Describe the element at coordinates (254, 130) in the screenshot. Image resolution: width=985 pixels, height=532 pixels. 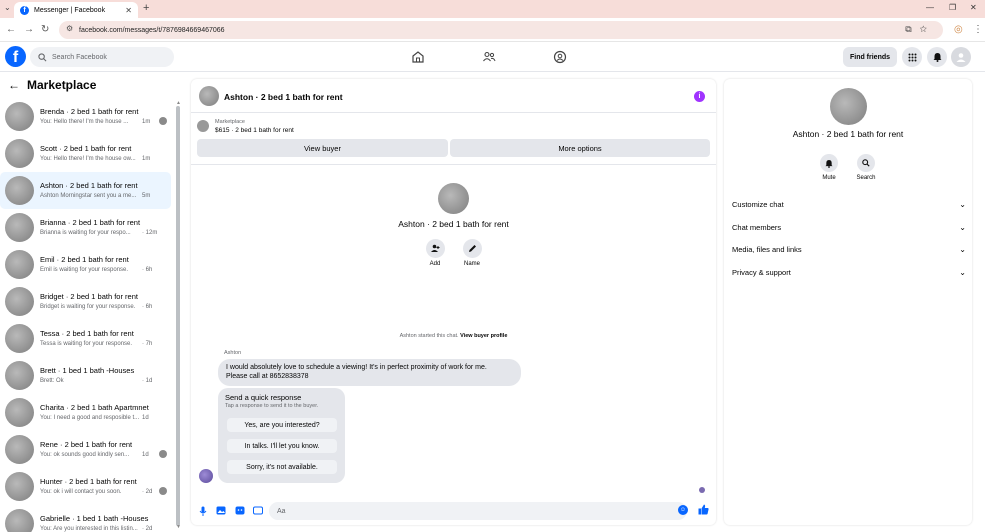
I see `listing-price: $615 · 2 bed 1 bath for rent` at that location.